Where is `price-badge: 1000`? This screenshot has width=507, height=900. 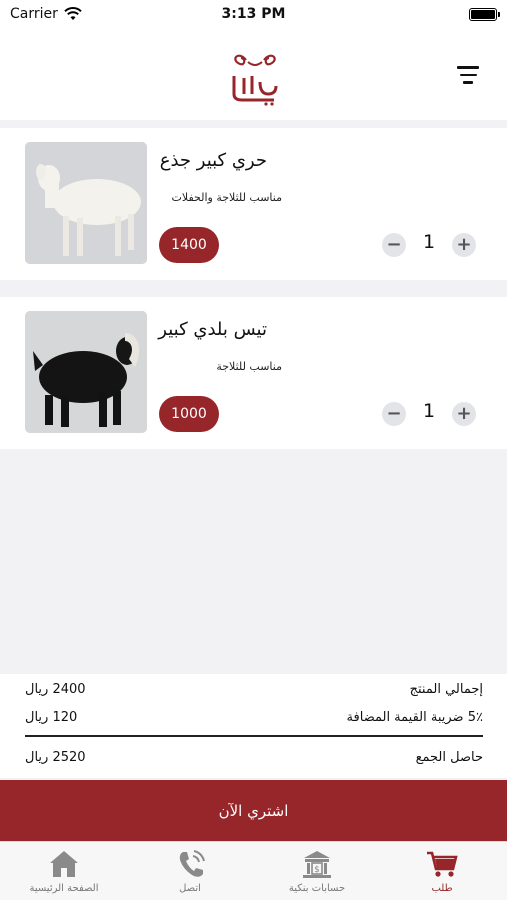
price-badge: 1000 is located at coordinates (189, 414).